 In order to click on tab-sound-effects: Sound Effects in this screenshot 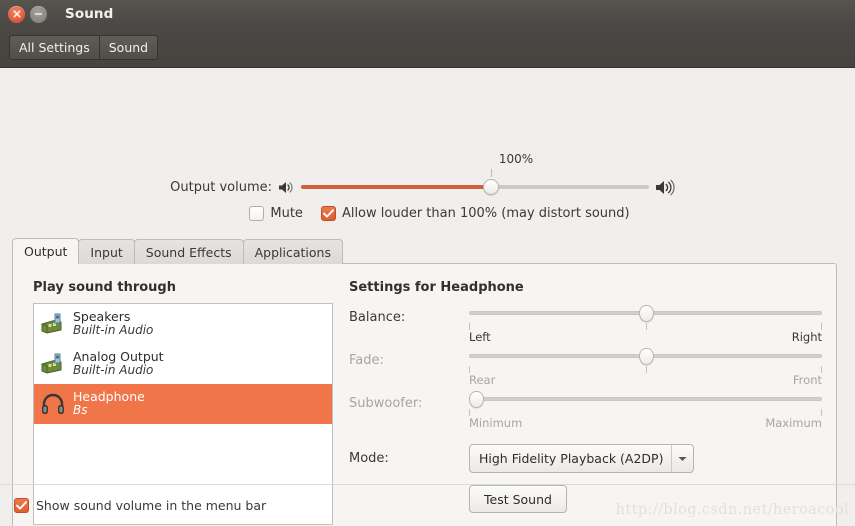, I will do `click(188, 251)`.